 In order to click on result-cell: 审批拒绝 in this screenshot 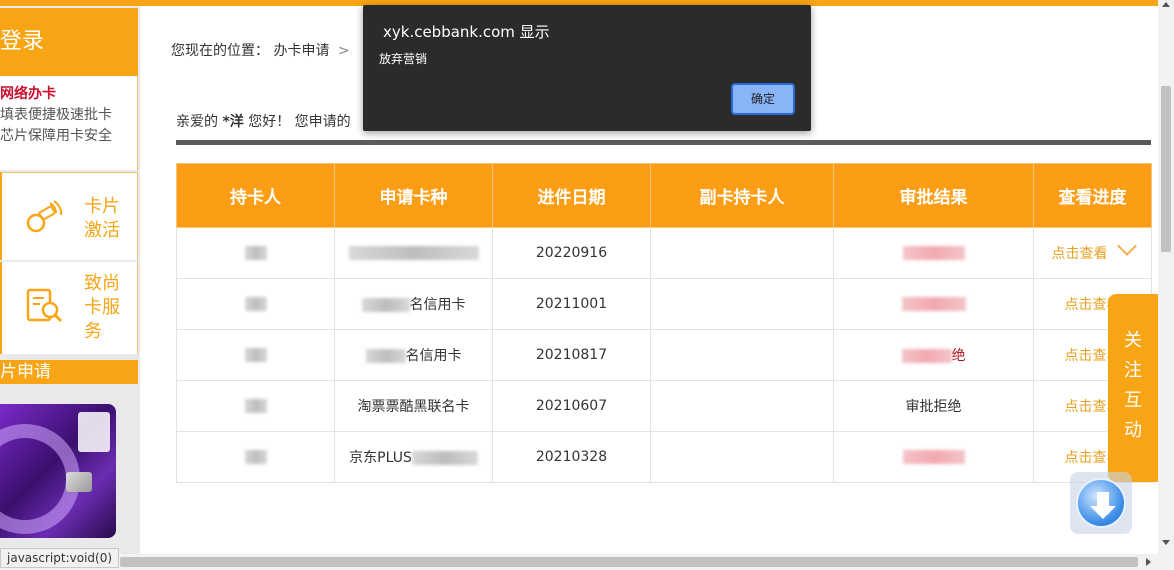, I will do `click(933, 406)`.